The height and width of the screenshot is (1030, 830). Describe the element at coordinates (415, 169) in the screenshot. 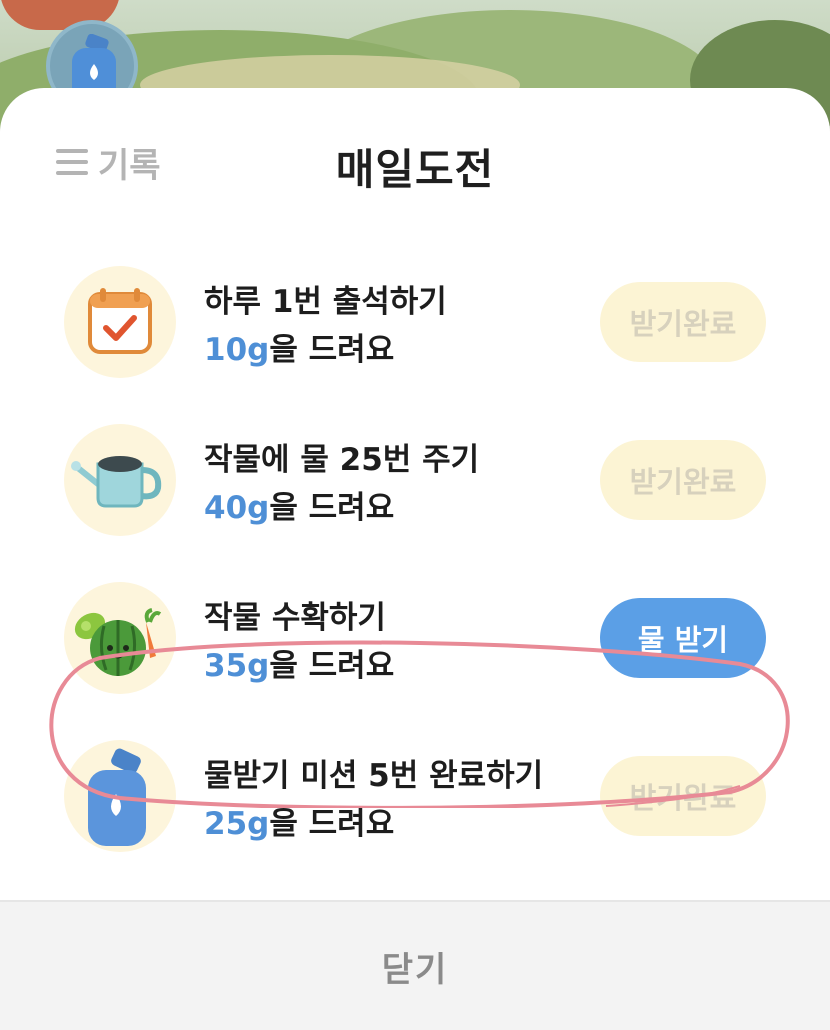

I see `page-title: 매일도전` at that location.